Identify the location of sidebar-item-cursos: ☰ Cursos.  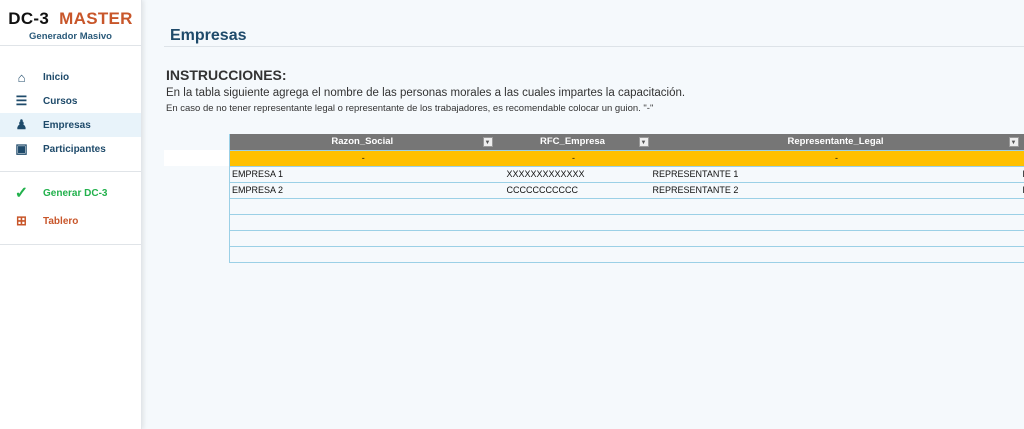
(70, 101).